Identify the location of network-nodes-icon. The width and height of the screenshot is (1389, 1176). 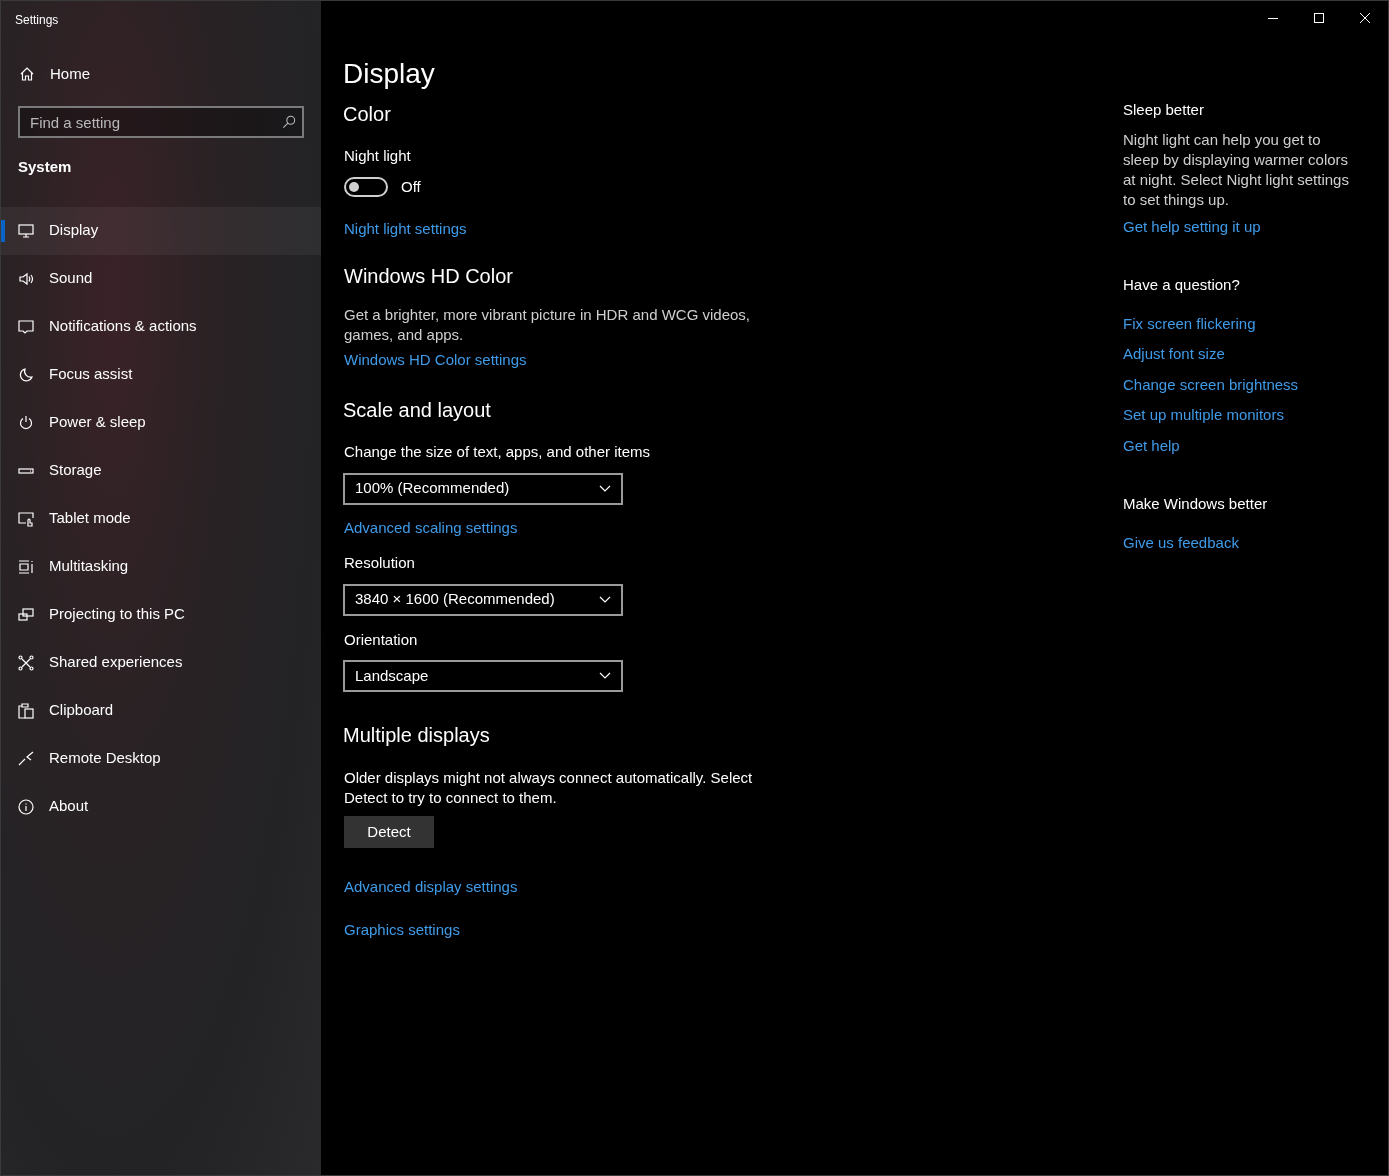
(26, 662).